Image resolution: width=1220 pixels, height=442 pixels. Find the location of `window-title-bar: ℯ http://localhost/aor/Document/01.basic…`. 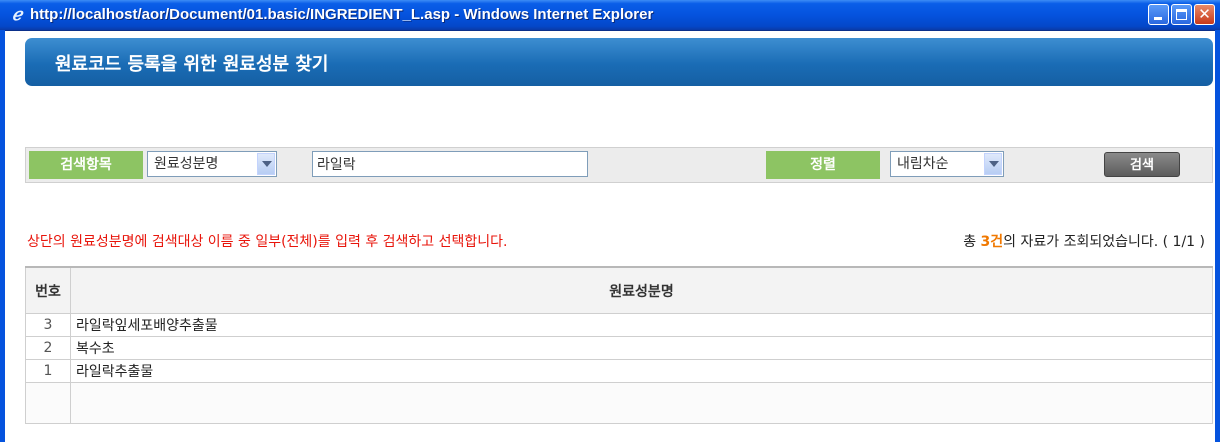

window-title-bar: ℯ http://localhost/aor/Document/01.basic… is located at coordinates (610, 15).